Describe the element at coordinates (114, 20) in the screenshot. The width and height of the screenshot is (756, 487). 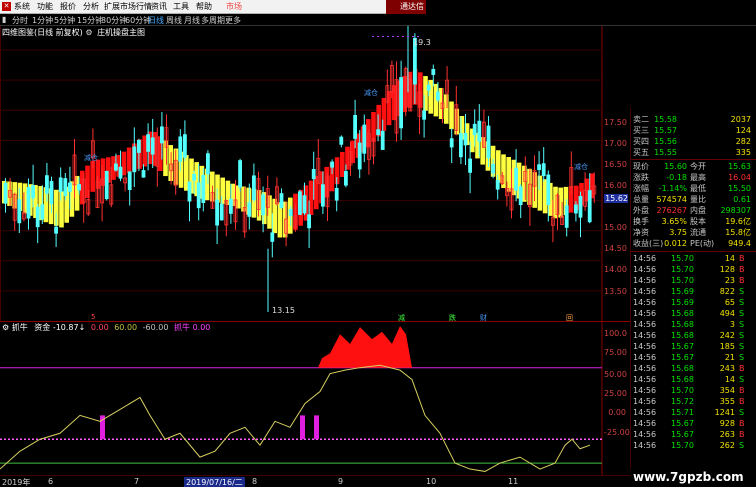
I see `period-tab-30min: 30分钟` at that location.